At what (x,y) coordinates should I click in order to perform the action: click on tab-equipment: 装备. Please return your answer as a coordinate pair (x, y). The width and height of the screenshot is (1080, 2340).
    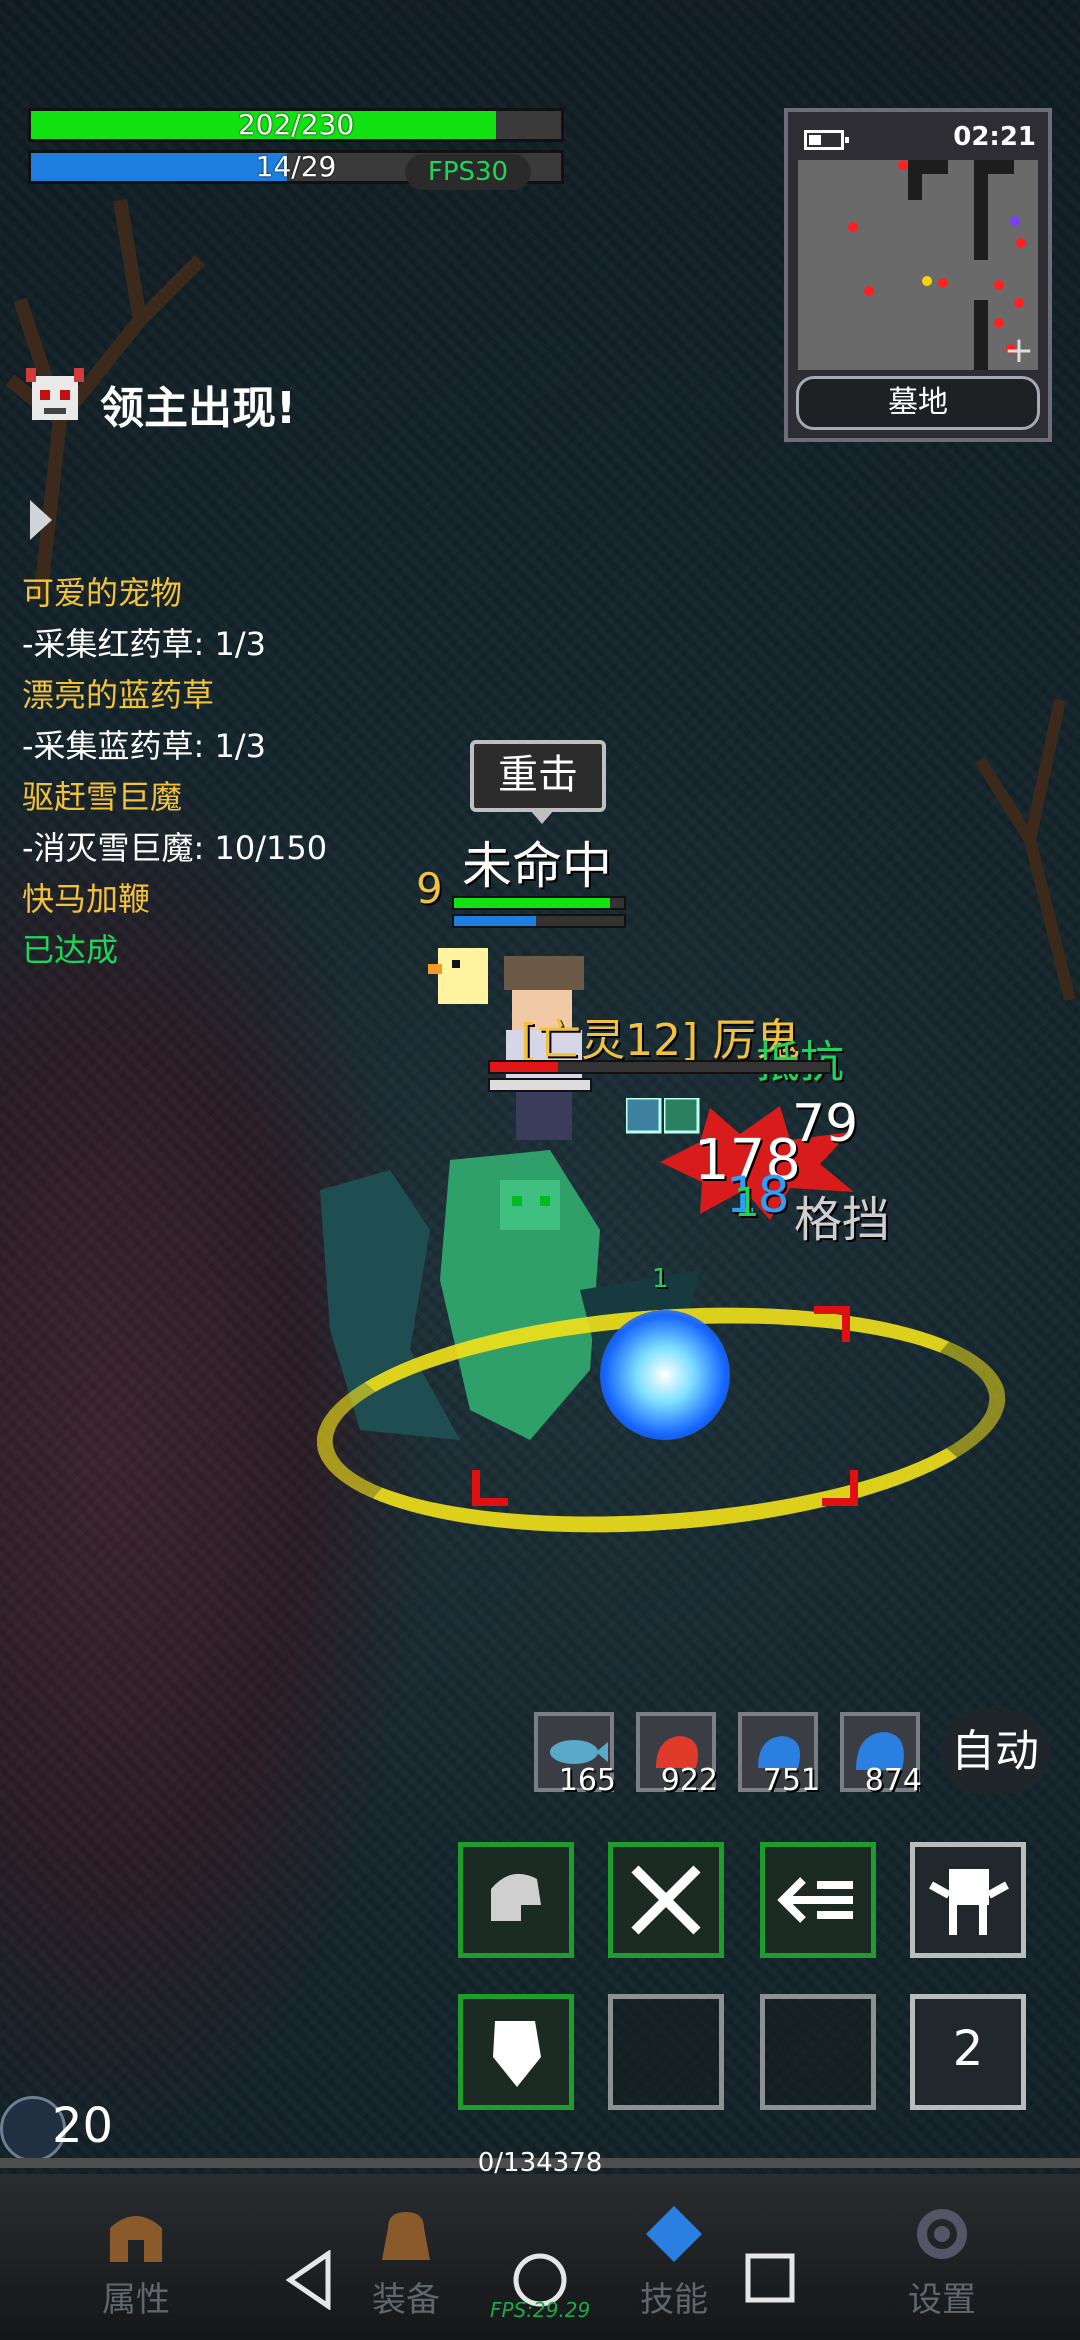
    Looking at the image, I should click on (406, 2262).